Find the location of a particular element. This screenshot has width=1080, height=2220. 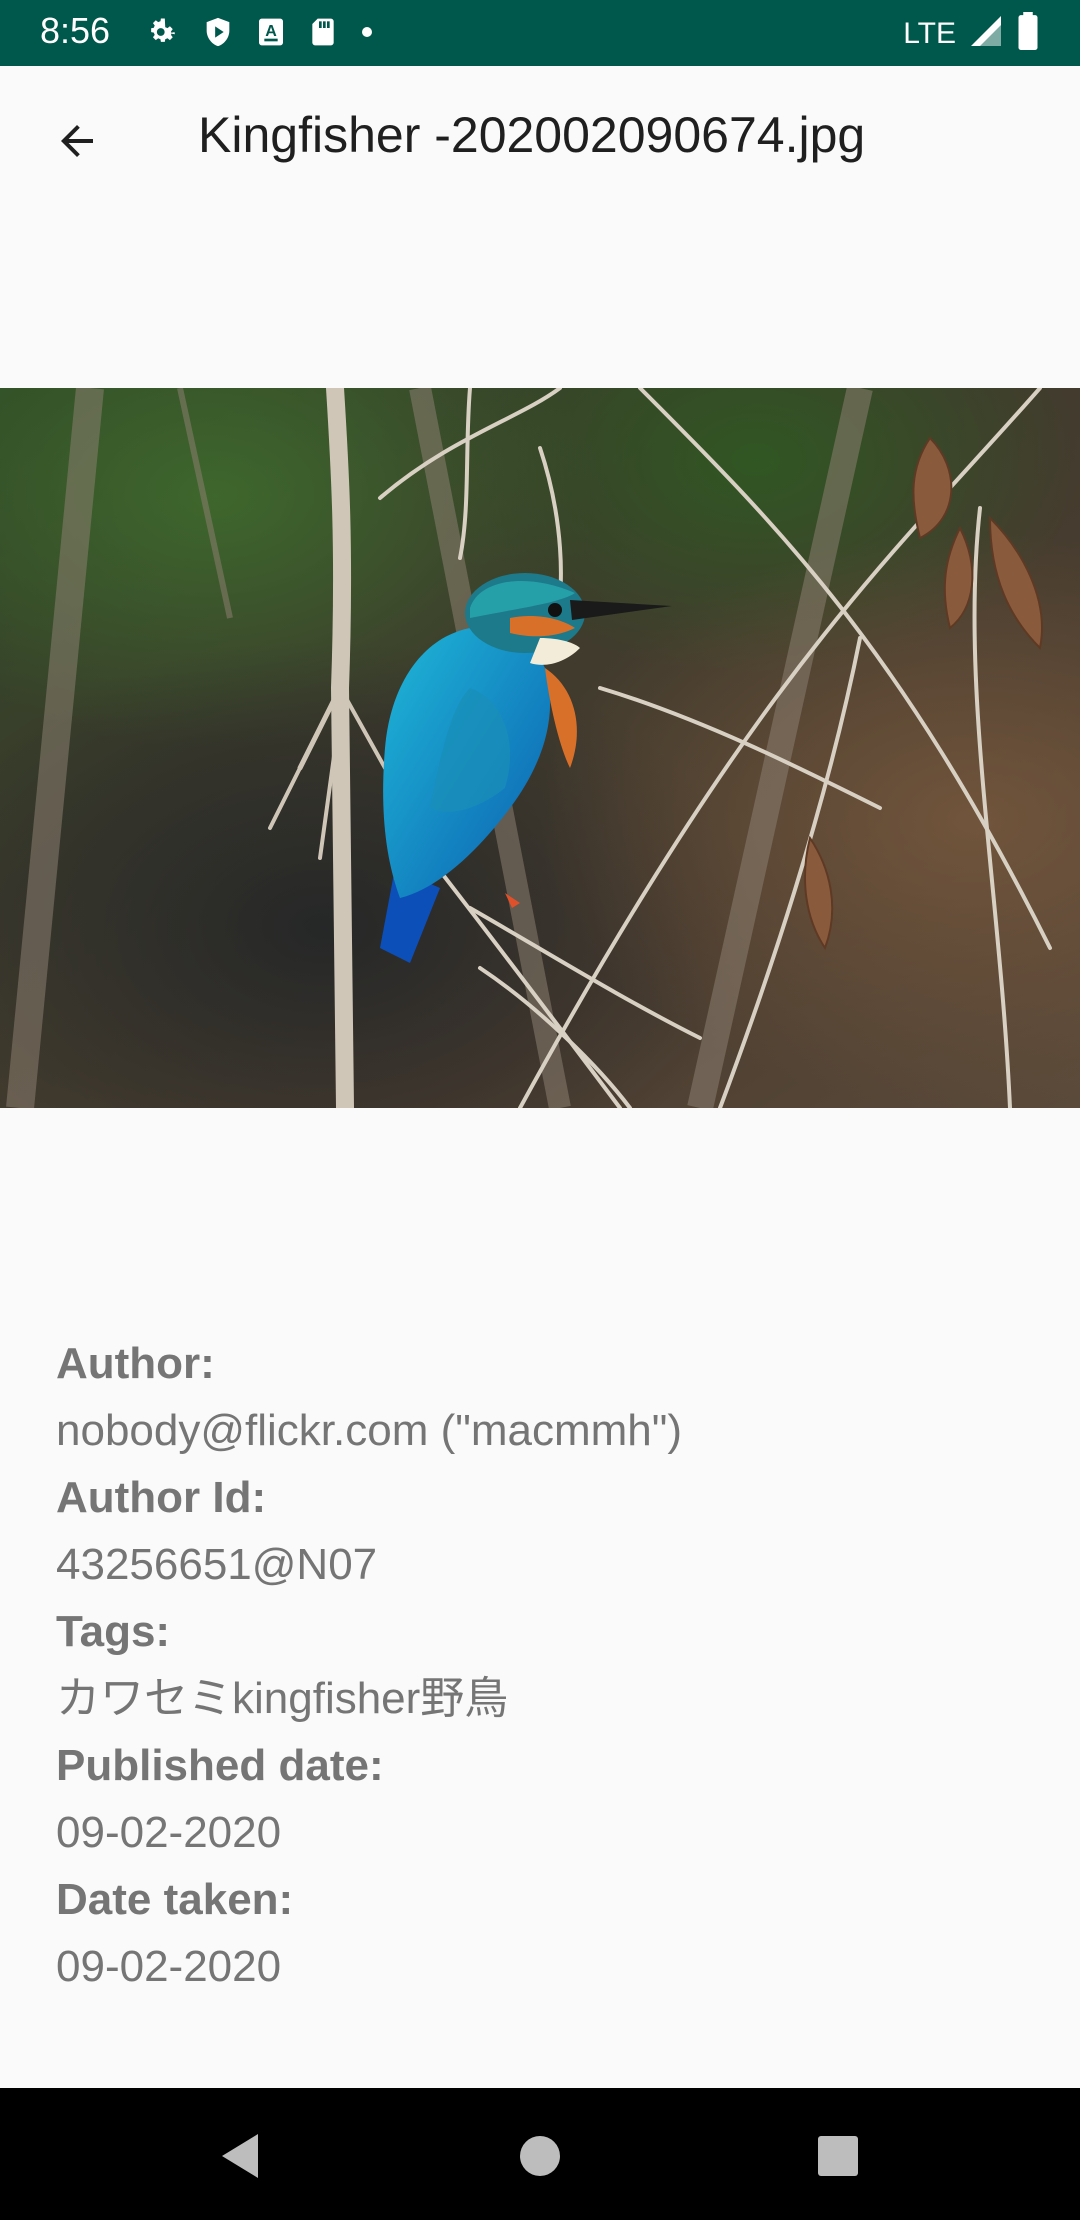

back-button is located at coordinates (77, 143).